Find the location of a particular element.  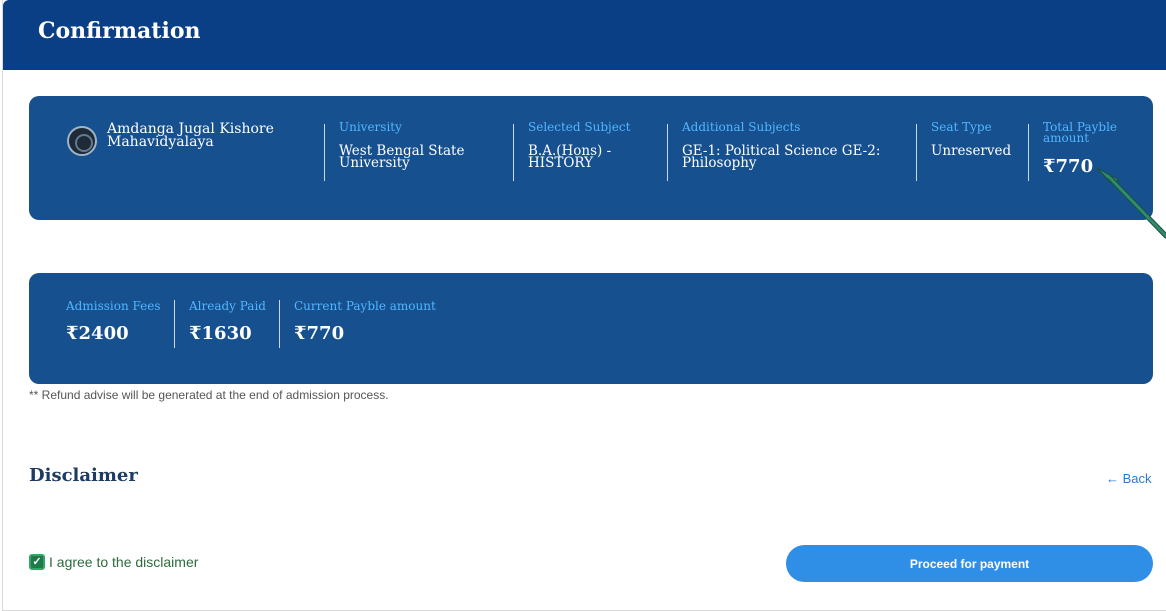

selected-subject-label: Selected Subject is located at coordinates (579, 127).